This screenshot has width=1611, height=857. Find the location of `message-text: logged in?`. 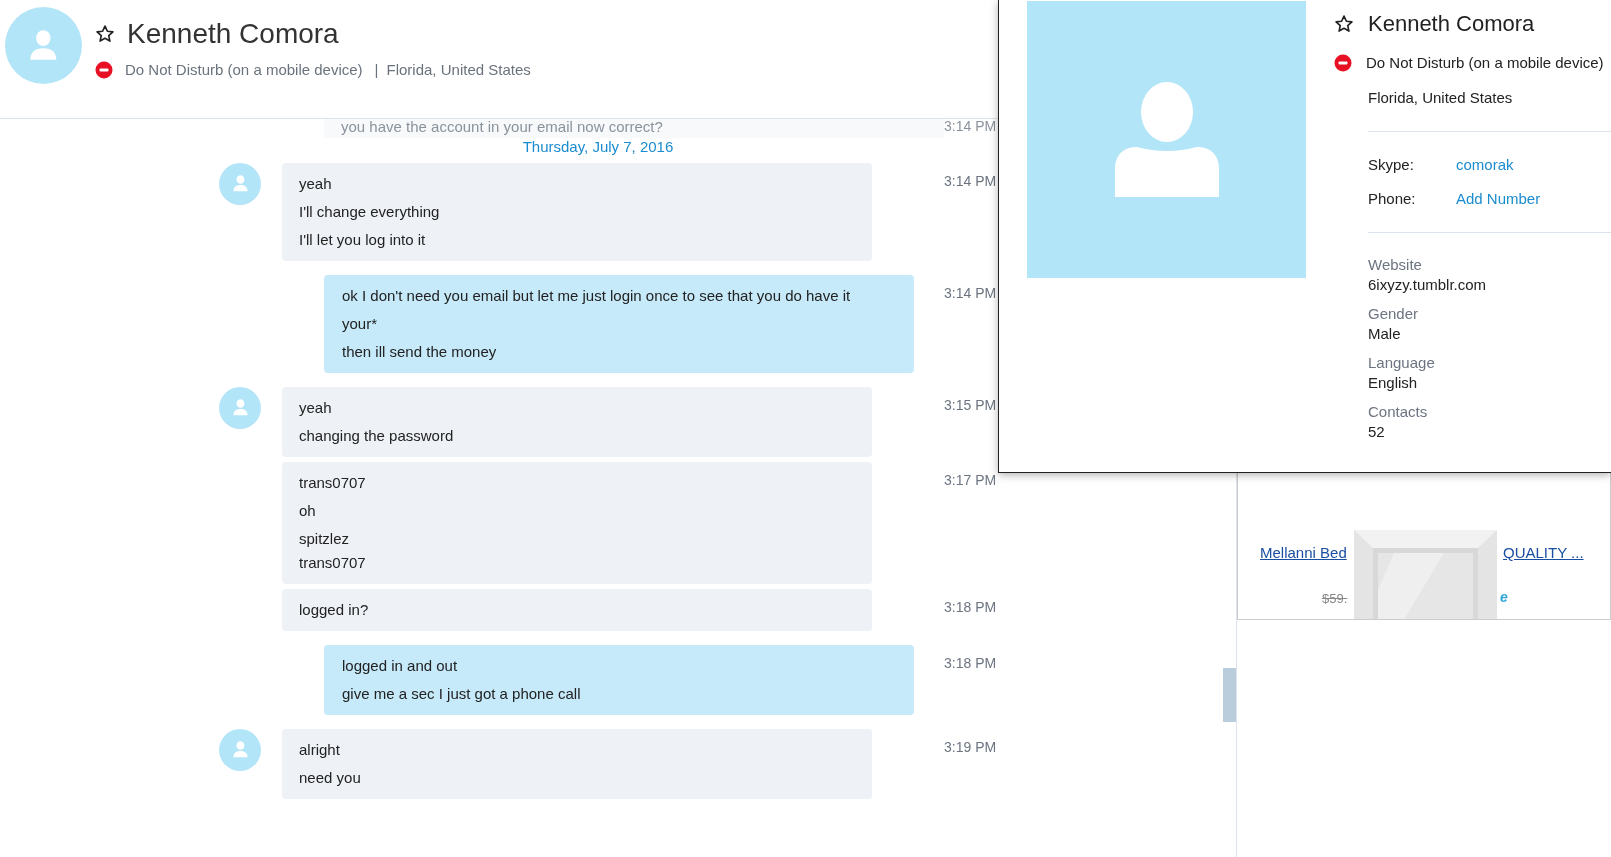

message-text: logged in? is located at coordinates (334, 609).